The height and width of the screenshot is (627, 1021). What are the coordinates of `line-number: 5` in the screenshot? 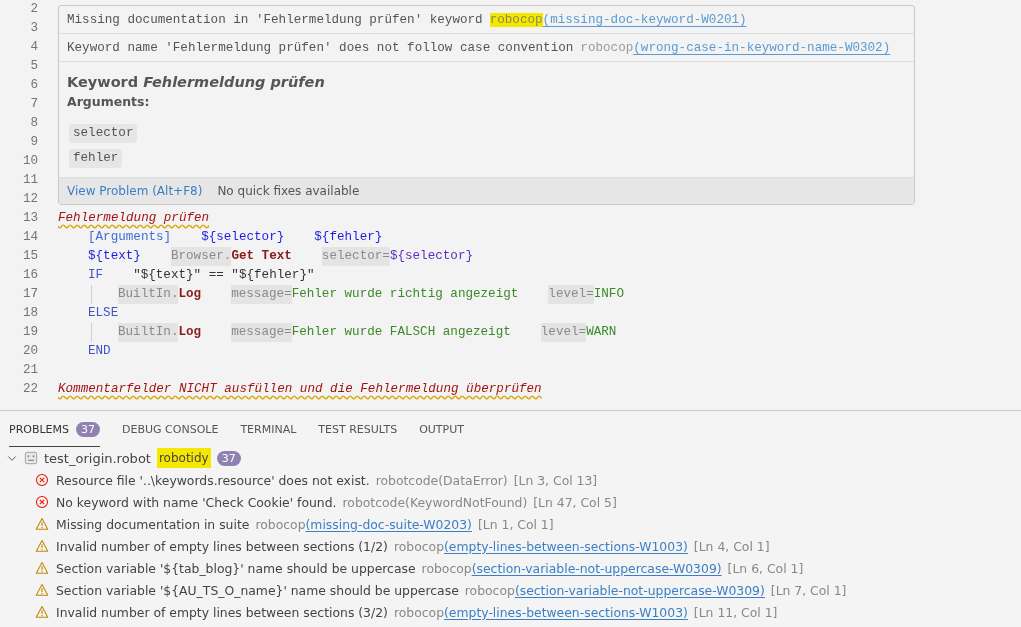 It's located at (33, 66).